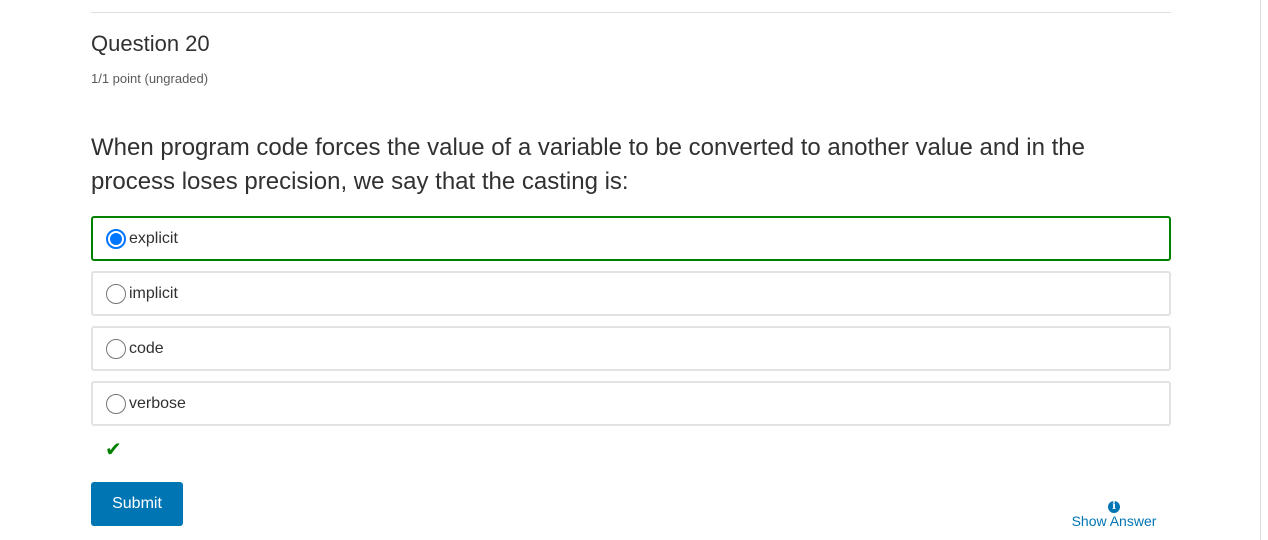 This screenshot has width=1268, height=540. Describe the element at coordinates (153, 293) in the screenshot. I see `option-label: implicit` at that location.